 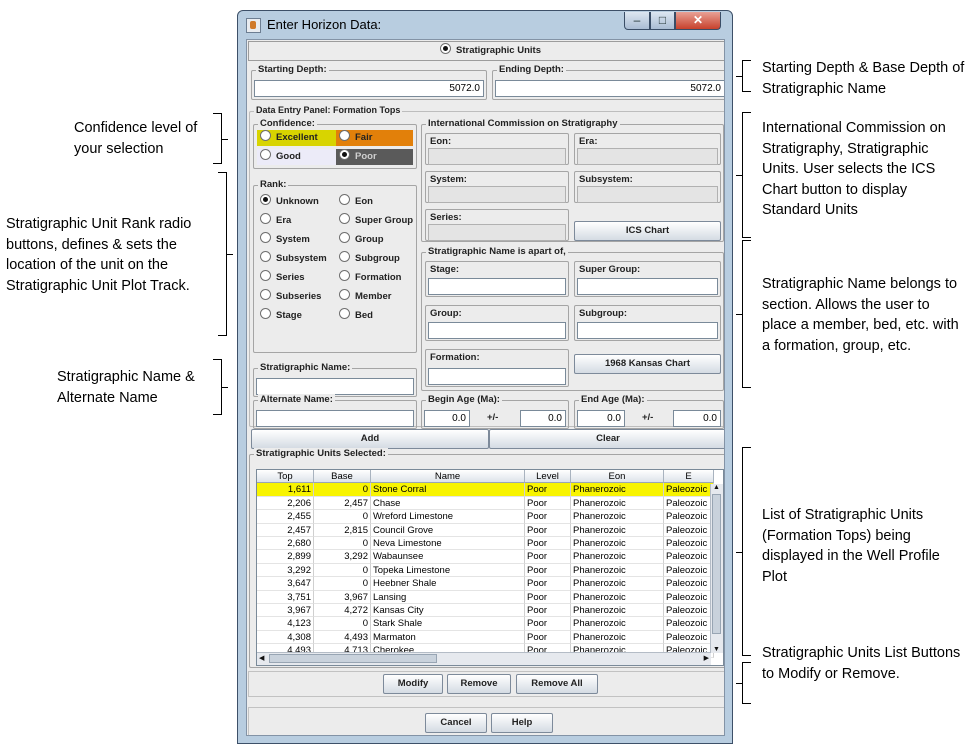 I want to click on rank-formation-radio: Formation, so click(x=368, y=278).